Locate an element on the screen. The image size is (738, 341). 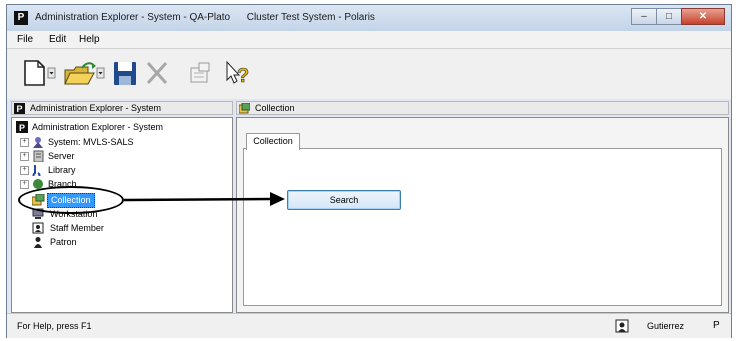
highlight-ellipse is located at coordinates (71, 200).